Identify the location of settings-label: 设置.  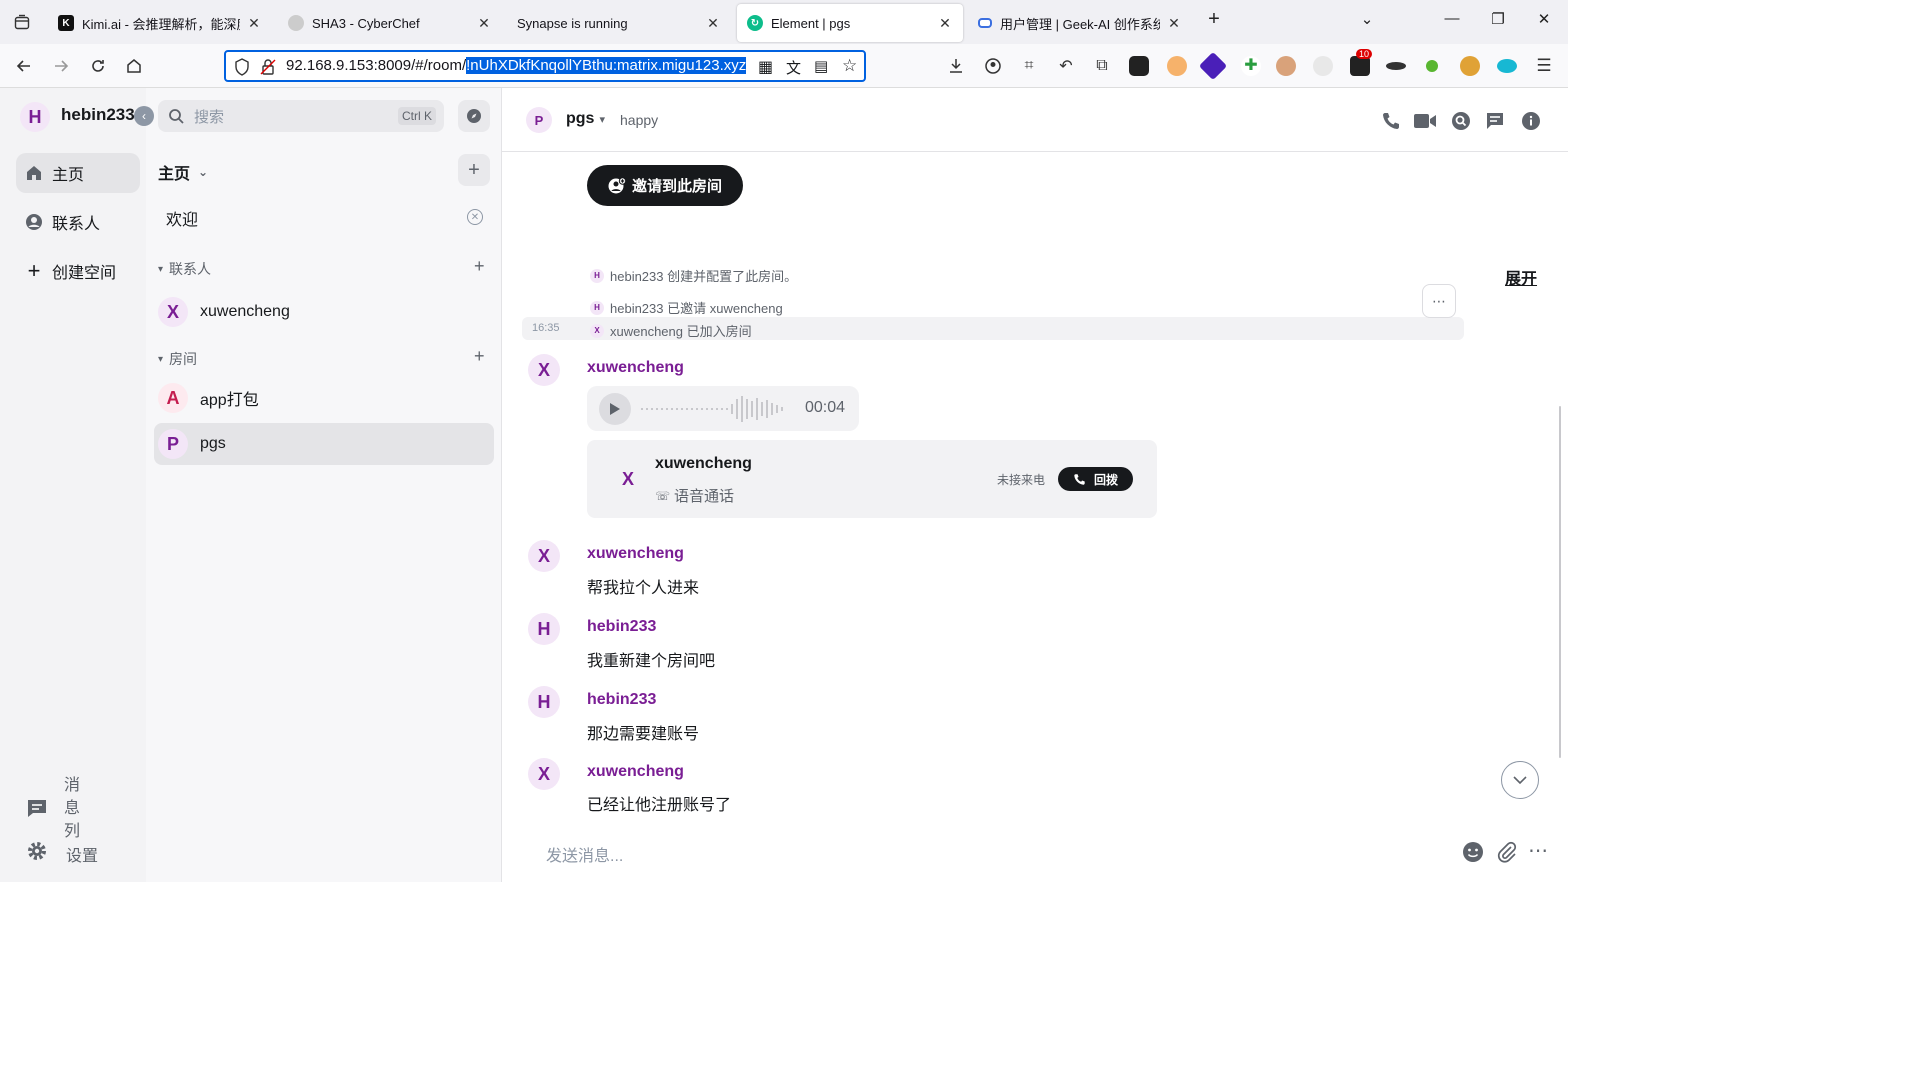
(82, 854).